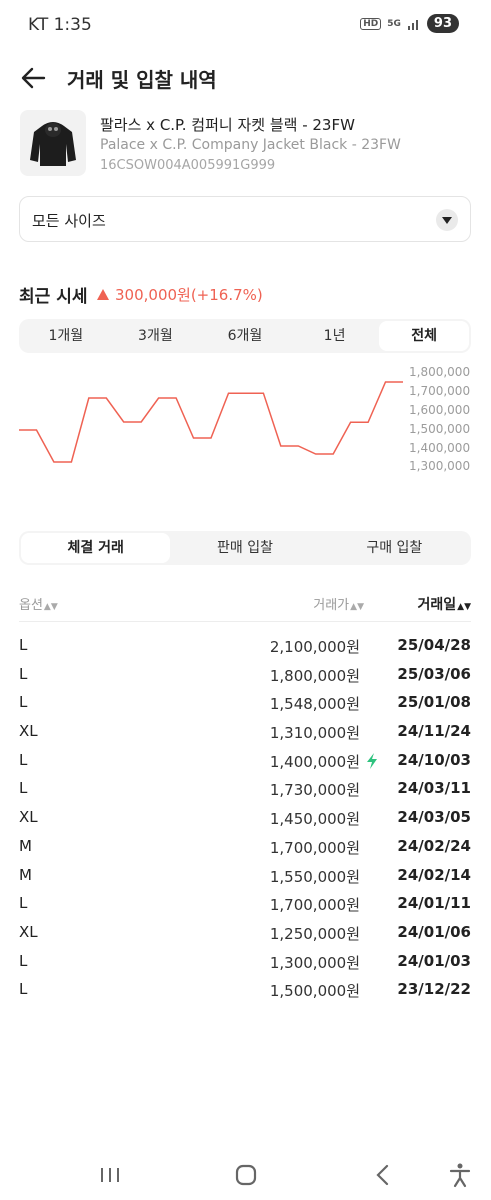 This screenshot has width=491, height=1200. Describe the element at coordinates (53, 297) in the screenshot. I see `market-title: 최근 시세` at that location.